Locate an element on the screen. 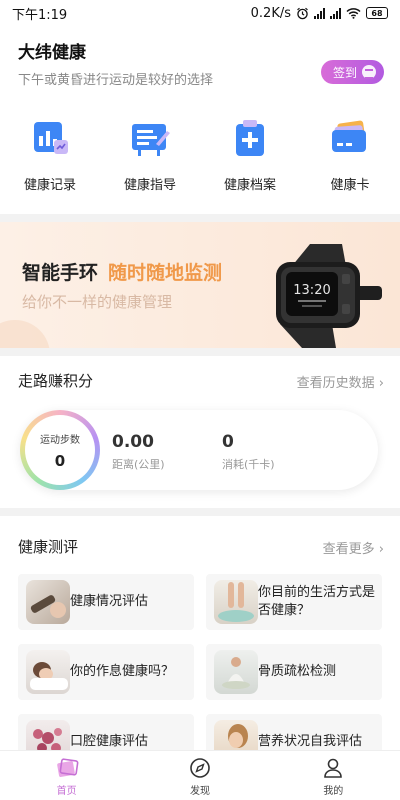 The image size is (400, 800). bottom-tab-bar: 首页 发现 我的 is located at coordinates (200, 775).